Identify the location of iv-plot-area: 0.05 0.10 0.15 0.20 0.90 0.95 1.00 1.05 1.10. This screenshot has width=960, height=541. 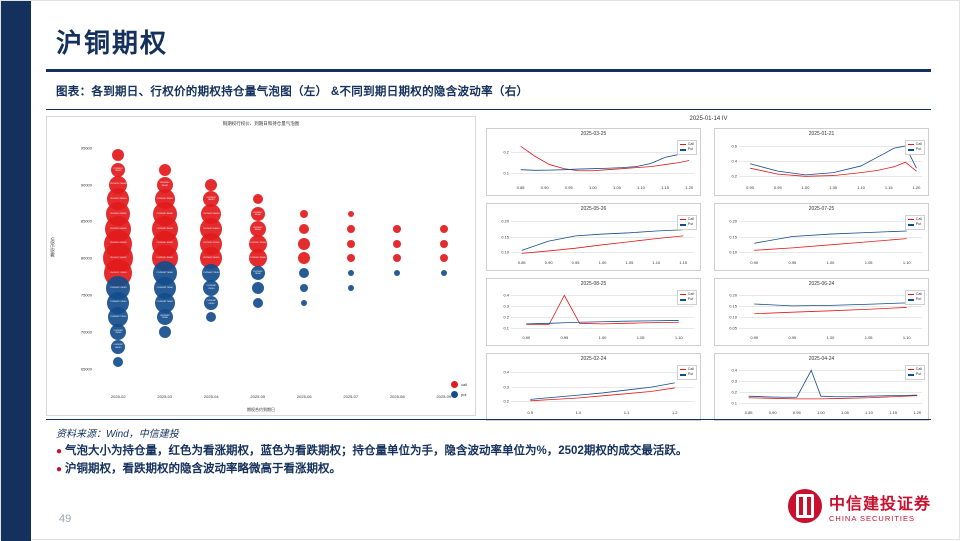
(825, 315).